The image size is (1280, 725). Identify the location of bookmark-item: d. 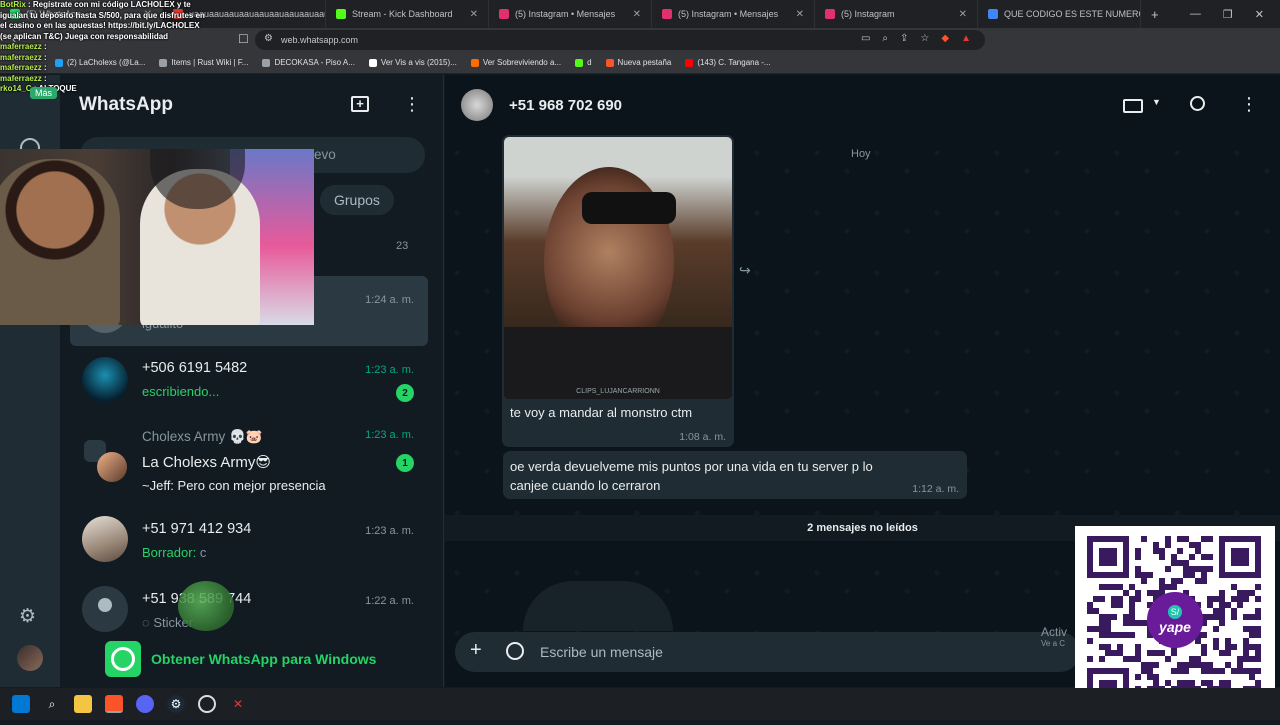
(583, 62).